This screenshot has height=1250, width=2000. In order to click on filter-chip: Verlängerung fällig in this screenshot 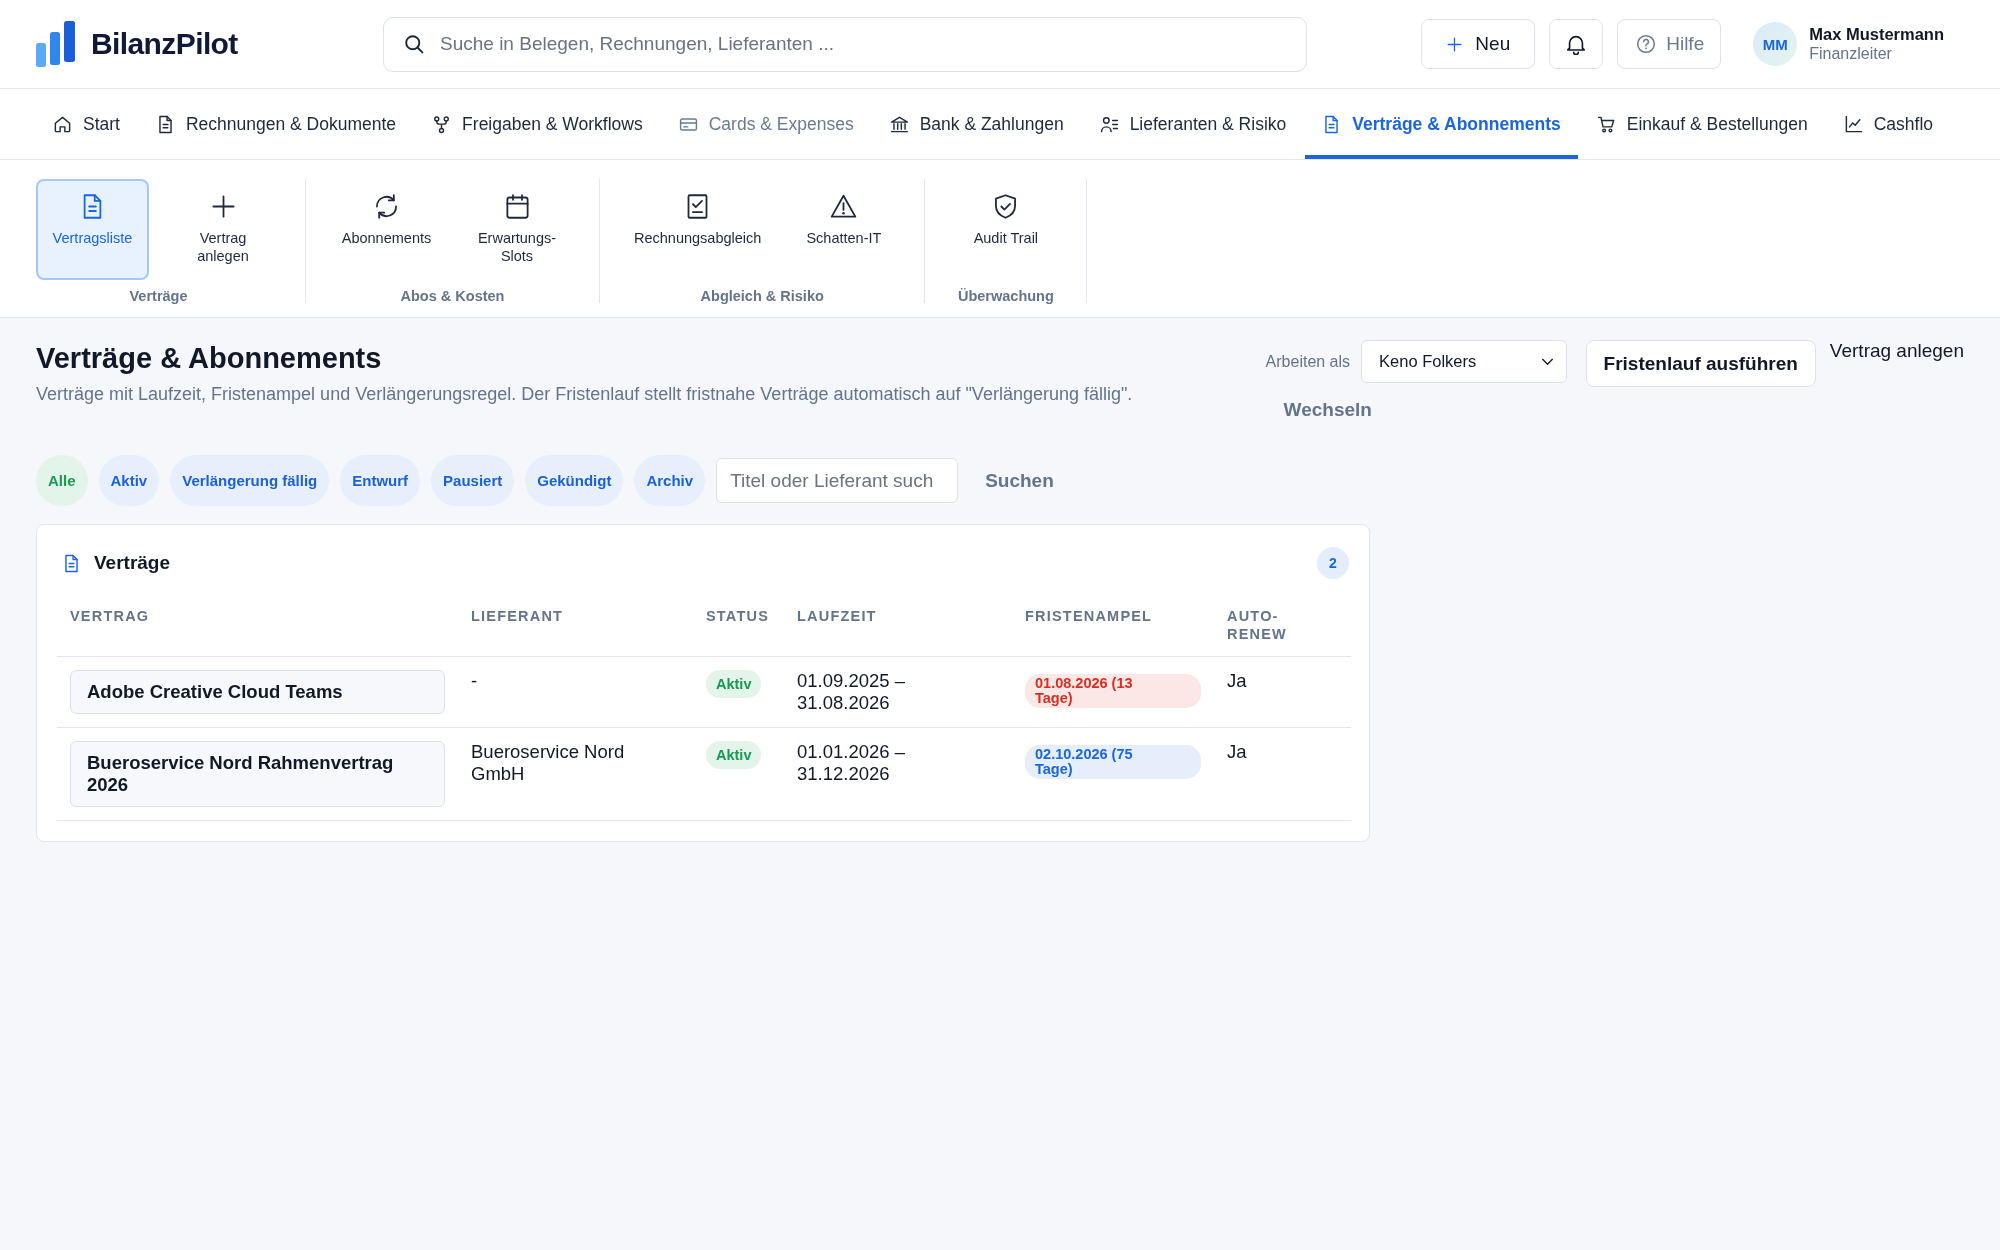, I will do `click(250, 480)`.